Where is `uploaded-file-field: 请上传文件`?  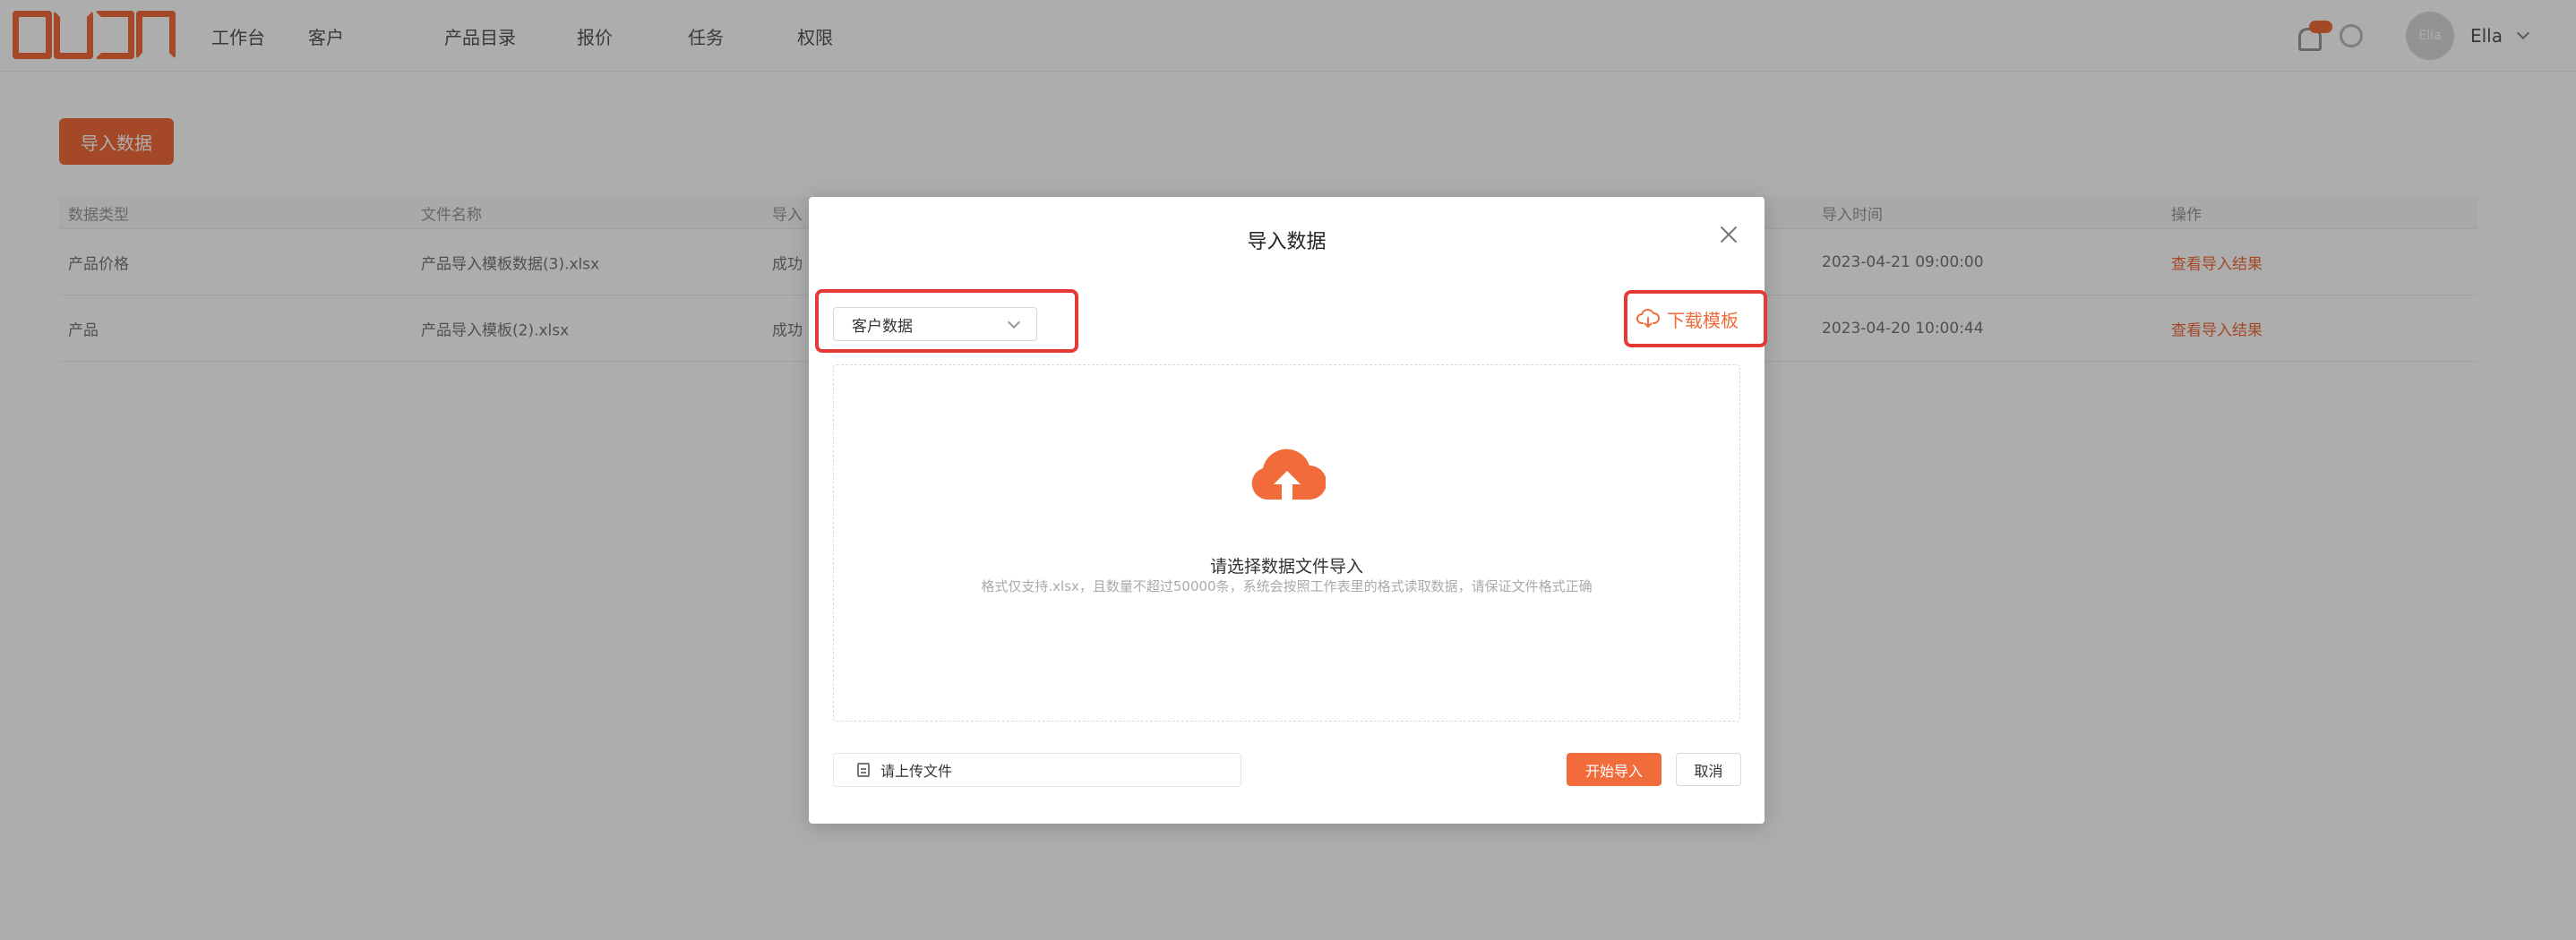
uploaded-file-field: 请上传文件 is located at coordinates (1037, 770).